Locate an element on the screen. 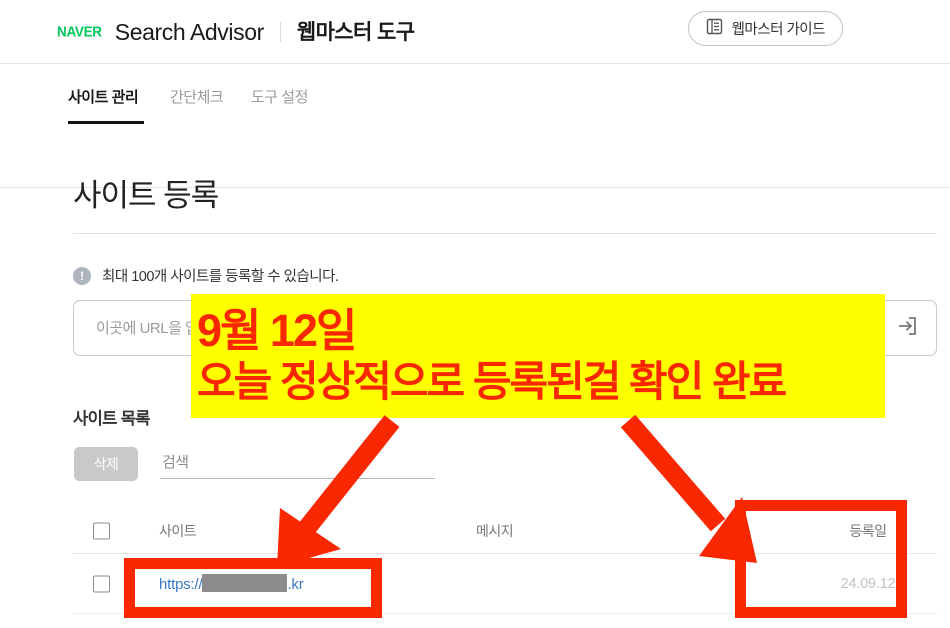  select-all-checkbox is located at coordinates (101, 530).